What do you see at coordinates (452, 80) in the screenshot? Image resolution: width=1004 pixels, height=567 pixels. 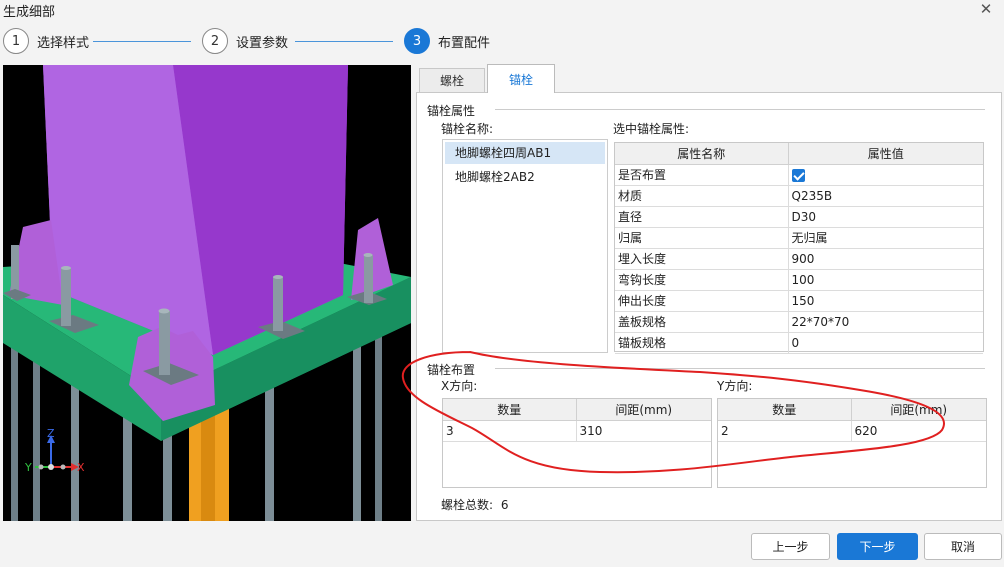 I see `tab-bolt: 螺栓` at bounding box center [452, 80].